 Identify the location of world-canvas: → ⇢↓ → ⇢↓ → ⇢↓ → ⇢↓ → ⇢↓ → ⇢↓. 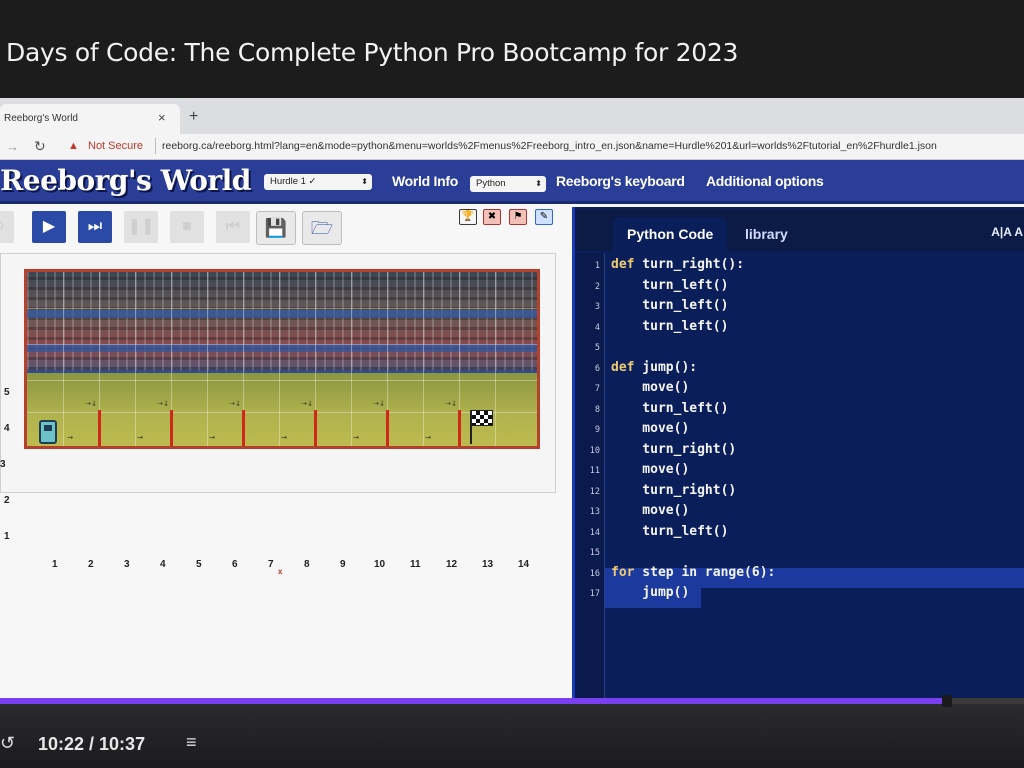
(282, 359).